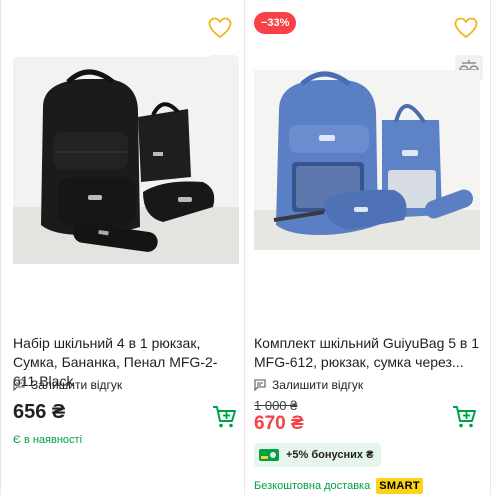  Describe the element at coordinates (276, 405) in the screenshot. I see `old-price: 1 000 ₴` at that location.